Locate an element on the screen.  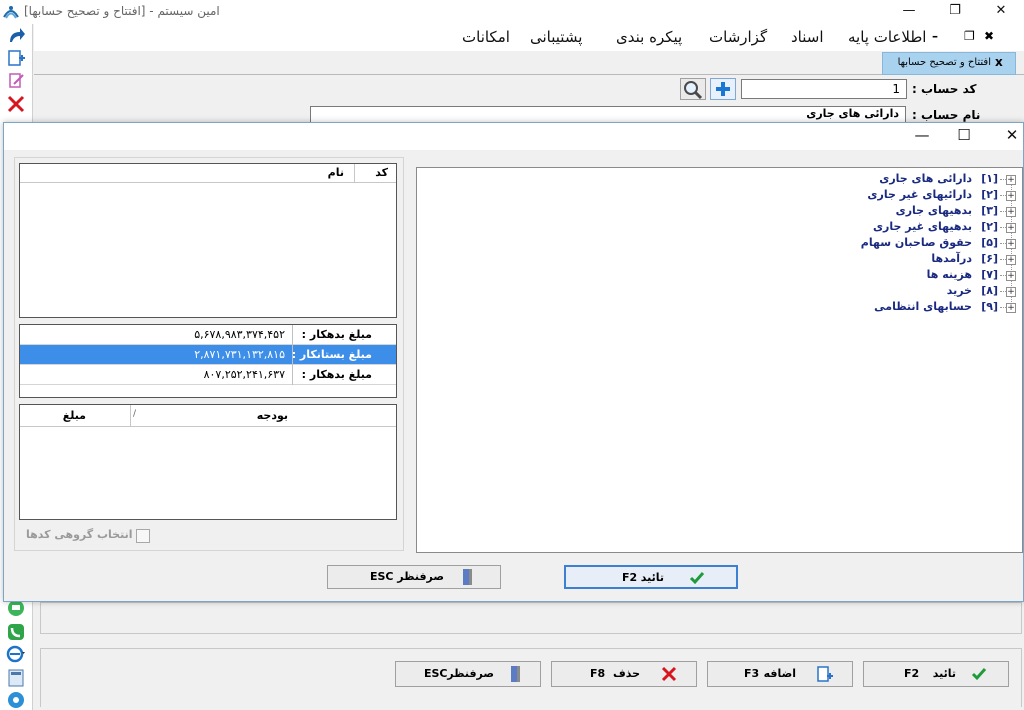
app-logo-icon is located at coordinates (11, 12).